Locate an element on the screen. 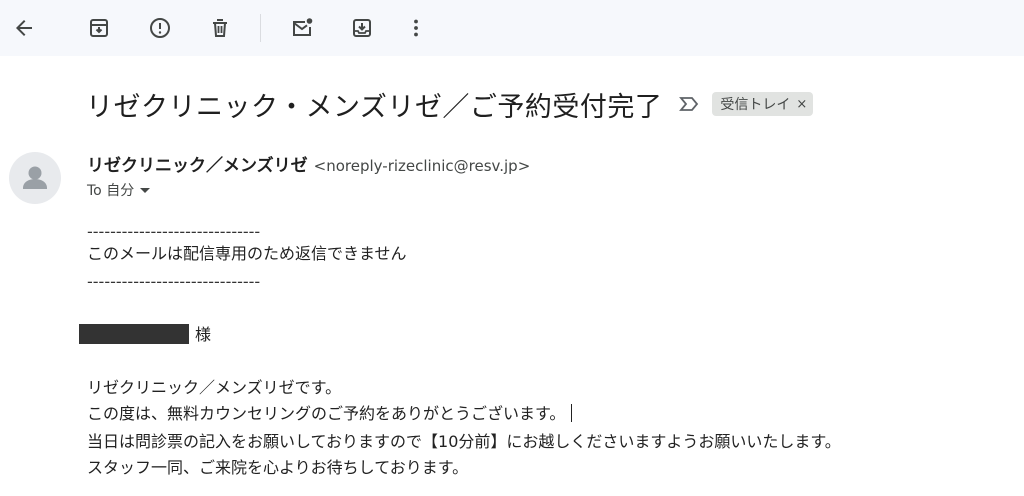  sender-email: <noreply-rizeclinic@resv.jp> is located at coordinates (422, 166).